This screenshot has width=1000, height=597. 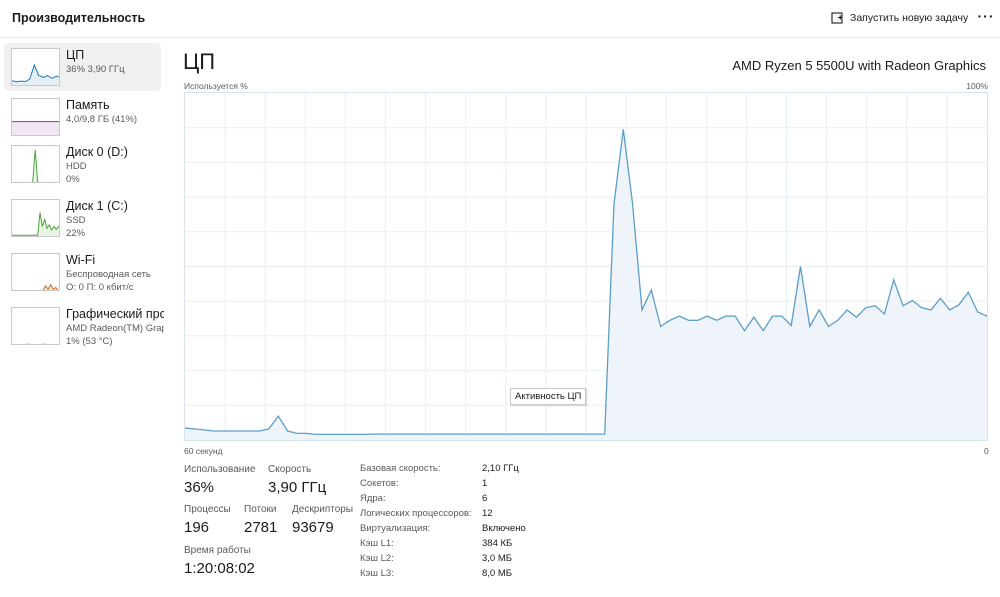 I want to click on sidebar-item-throughput: О: 0 П: 0 кбит/с, so click(x=100, y=287).